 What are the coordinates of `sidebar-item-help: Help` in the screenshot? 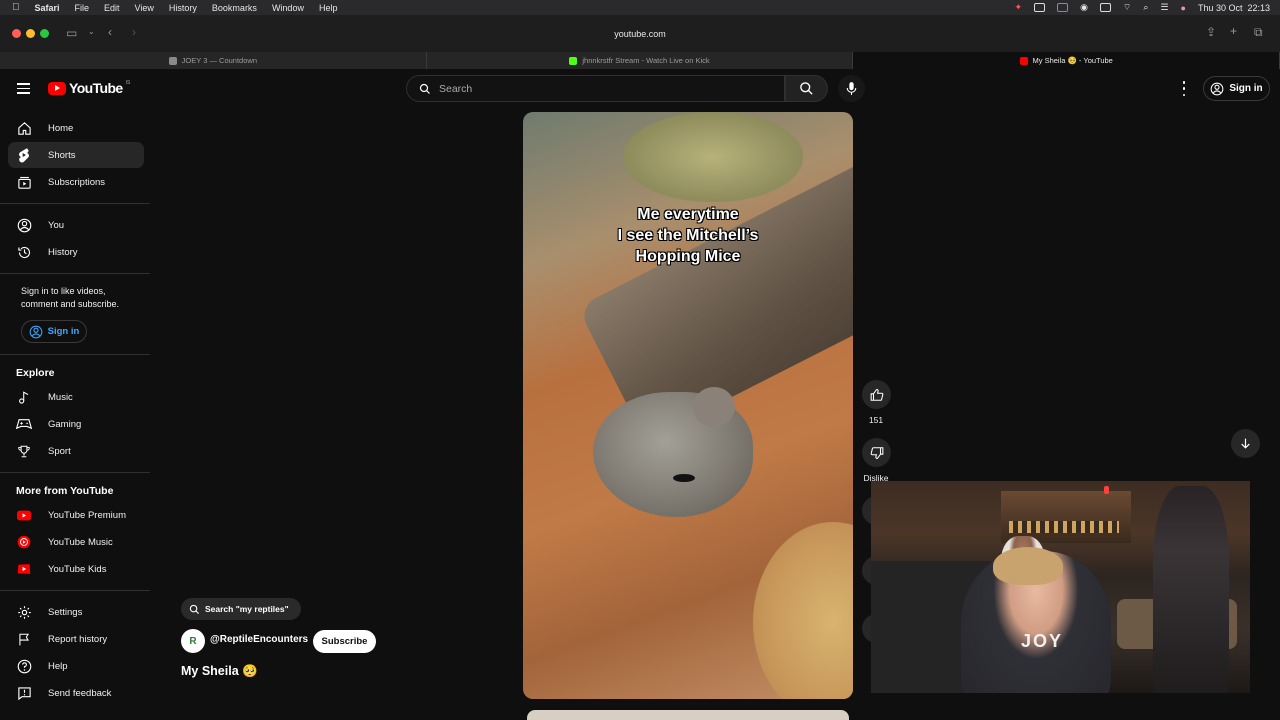 It's located at (76, 666).